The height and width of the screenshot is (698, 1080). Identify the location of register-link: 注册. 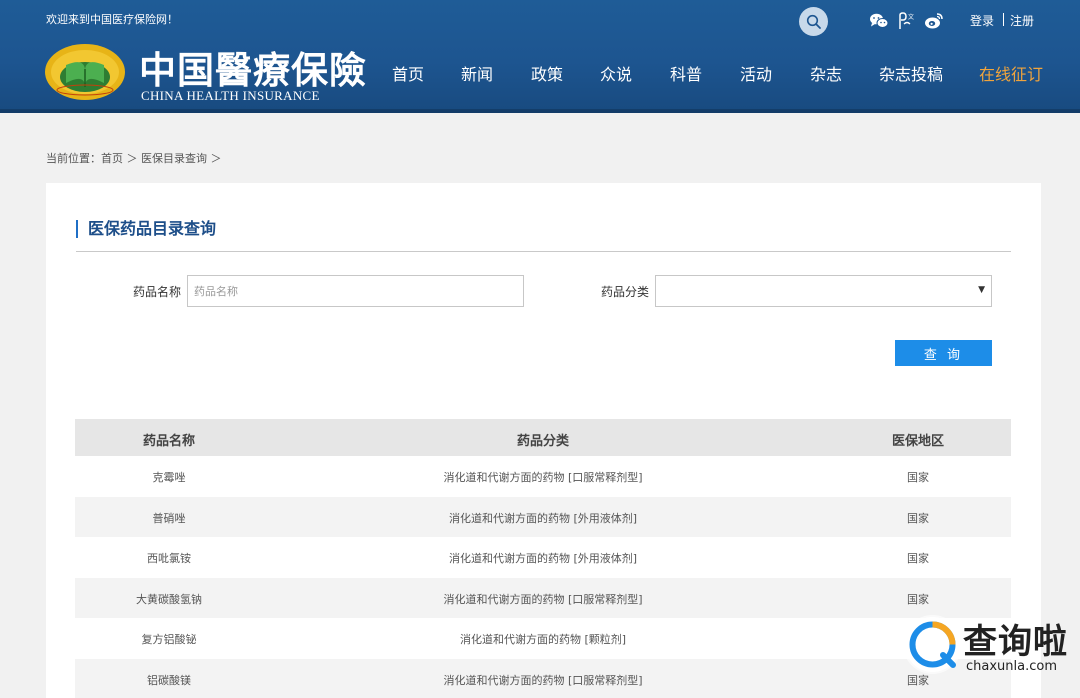
(1022, 20).